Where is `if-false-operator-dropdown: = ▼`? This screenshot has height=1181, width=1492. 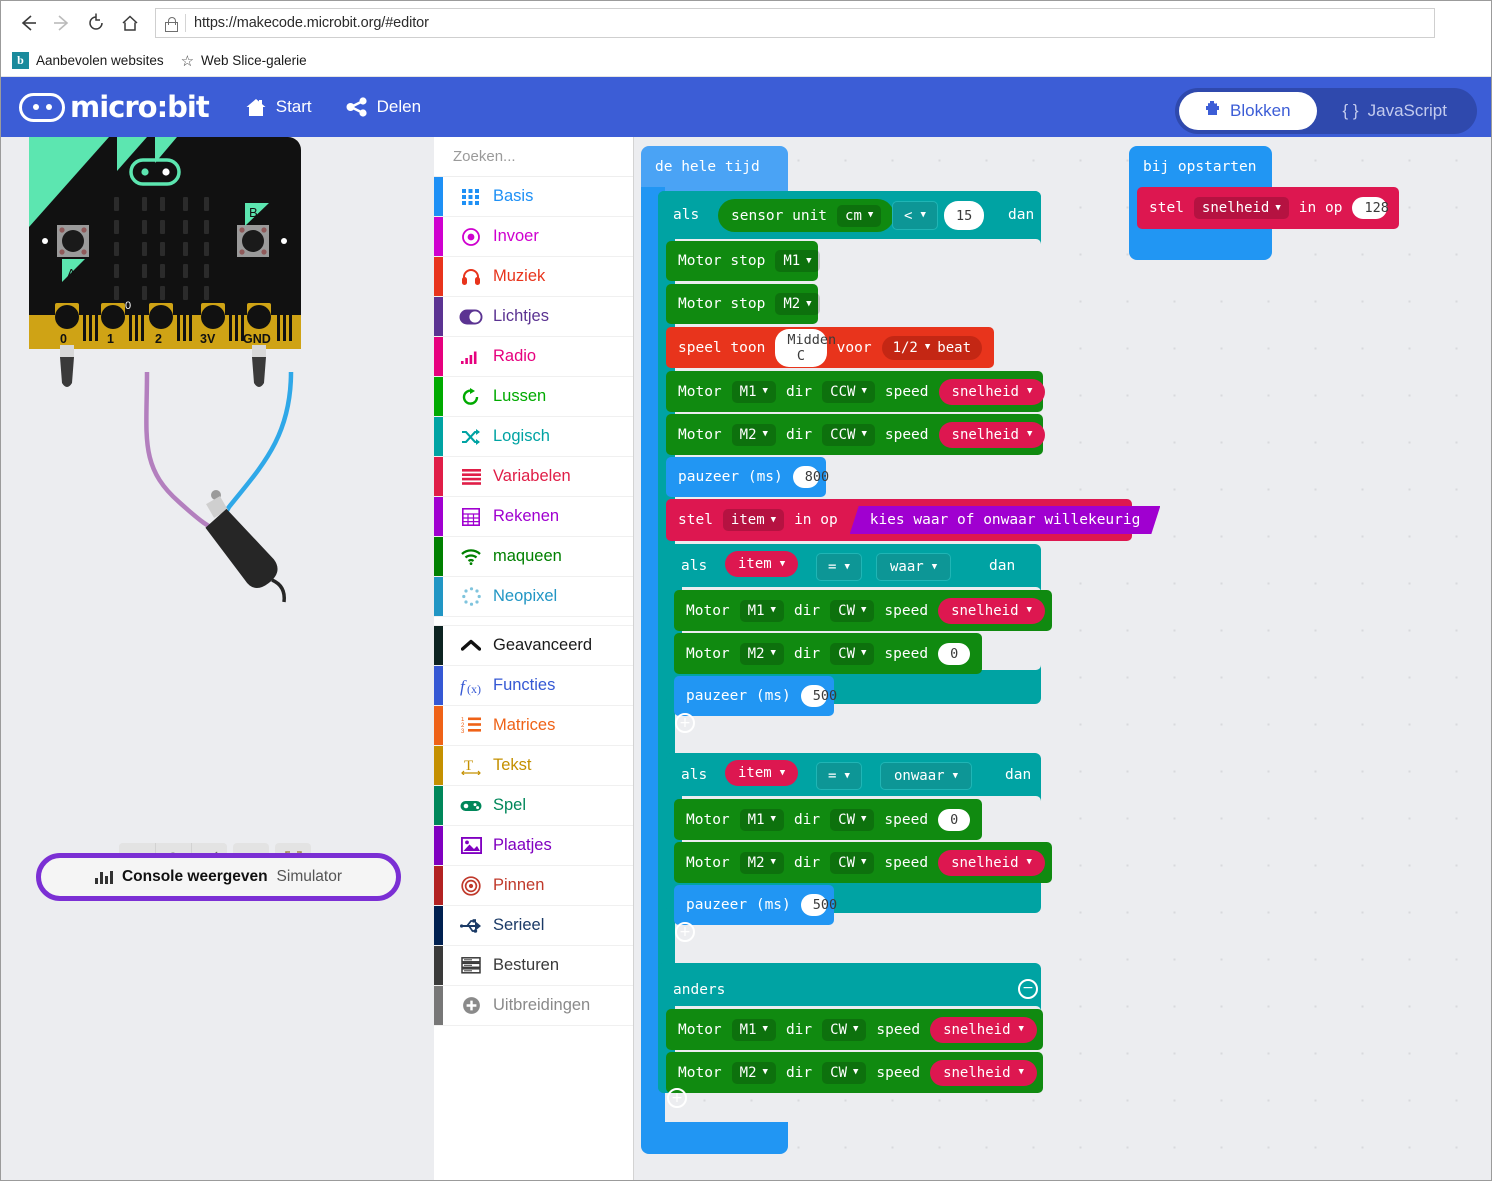
if-false-operator-dropdown: = ▼ is located at coordinates (839, 776).